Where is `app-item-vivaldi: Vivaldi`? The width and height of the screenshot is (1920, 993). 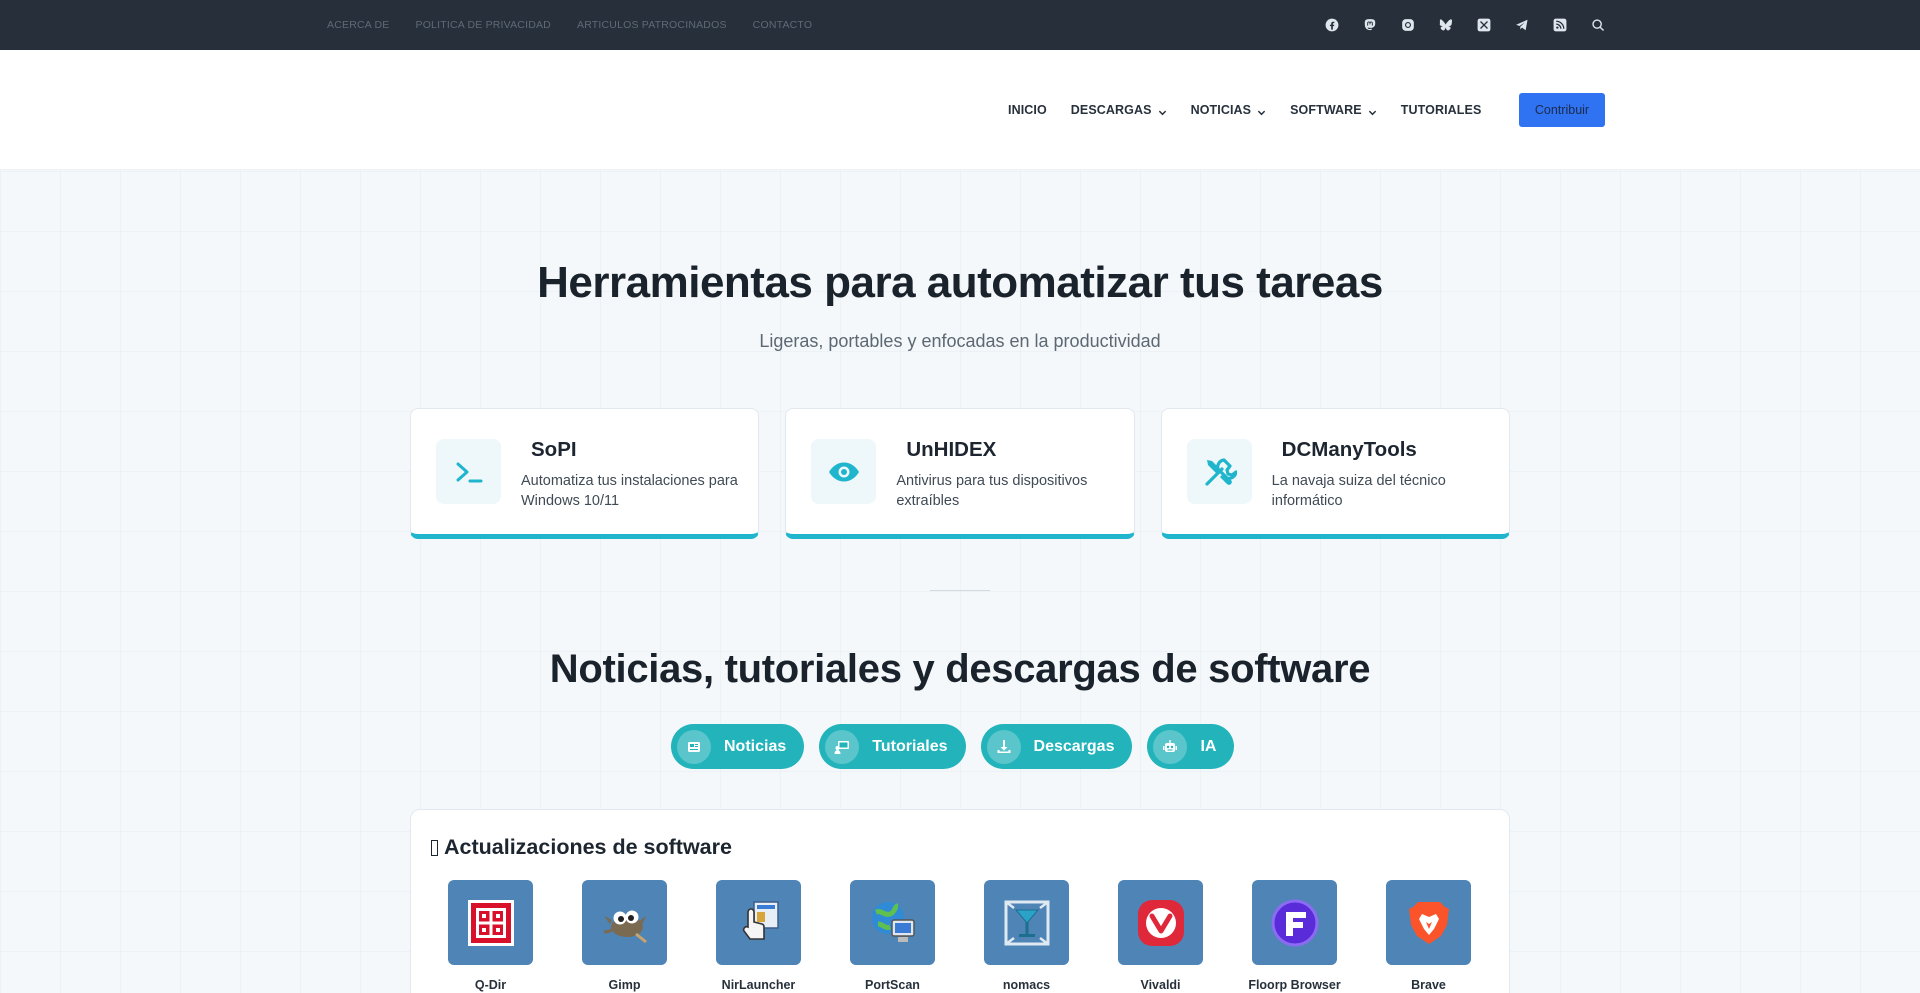
app-item-vivaldi: Vivaldi is located at coordinates (1160, 936).